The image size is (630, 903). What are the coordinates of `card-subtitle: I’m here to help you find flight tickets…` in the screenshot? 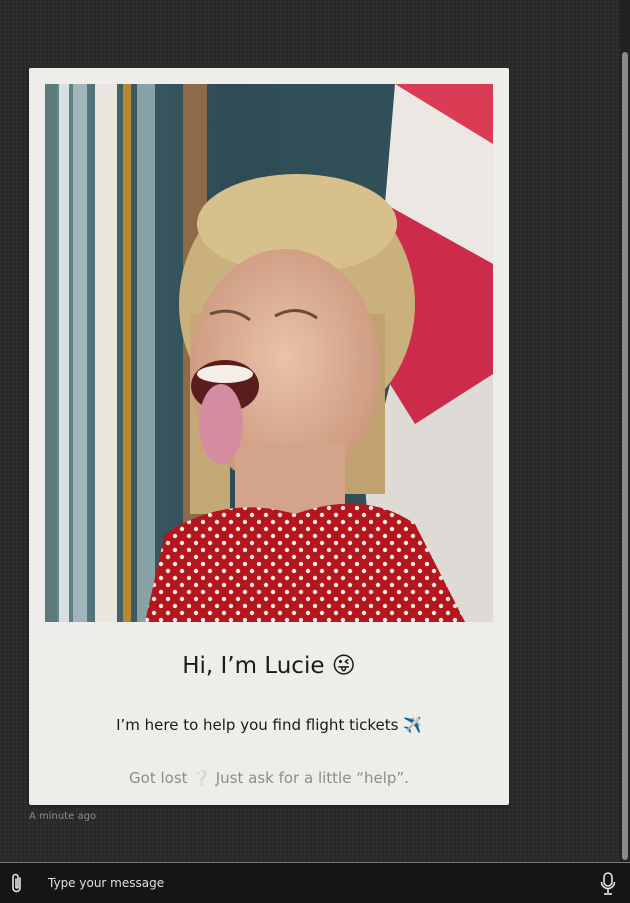 It's located at (269, 725).